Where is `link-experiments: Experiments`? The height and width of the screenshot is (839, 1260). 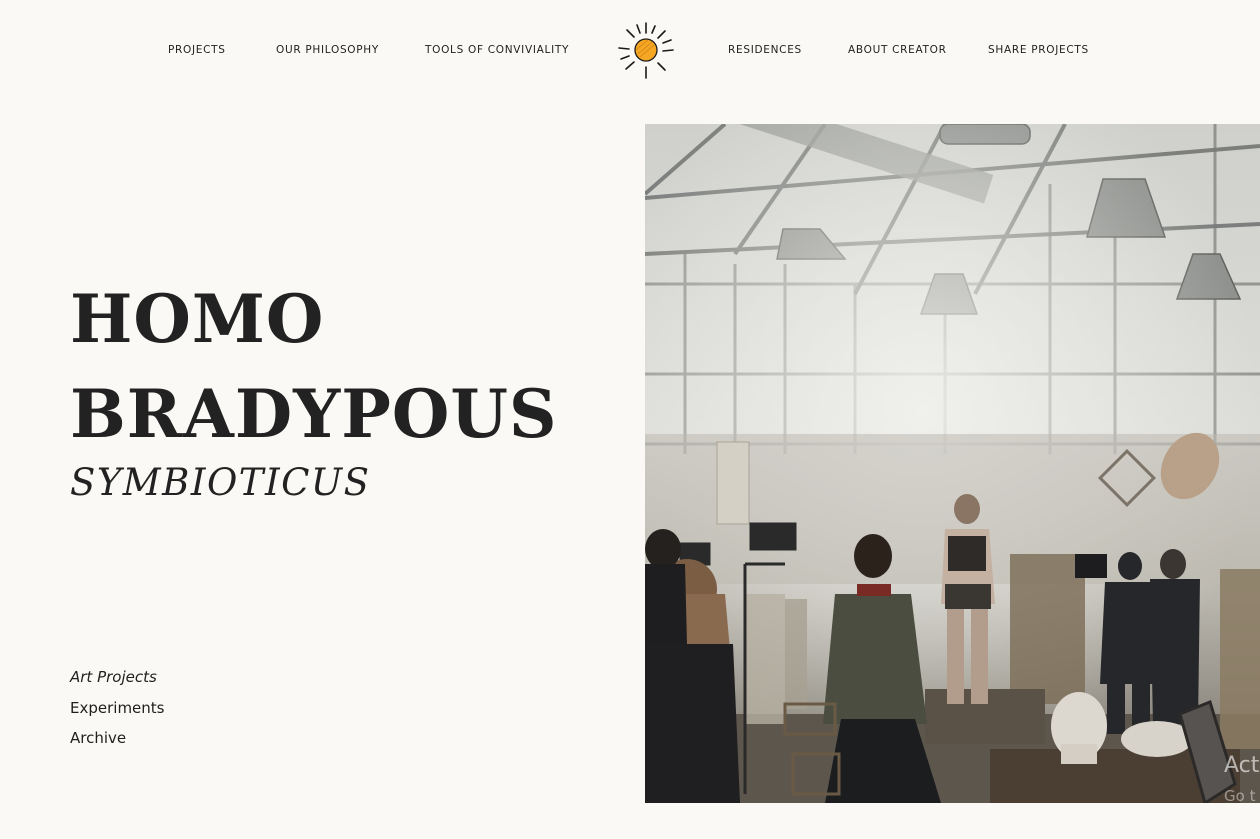
link-experiments: Experiments is located at coordinates (117, 713).